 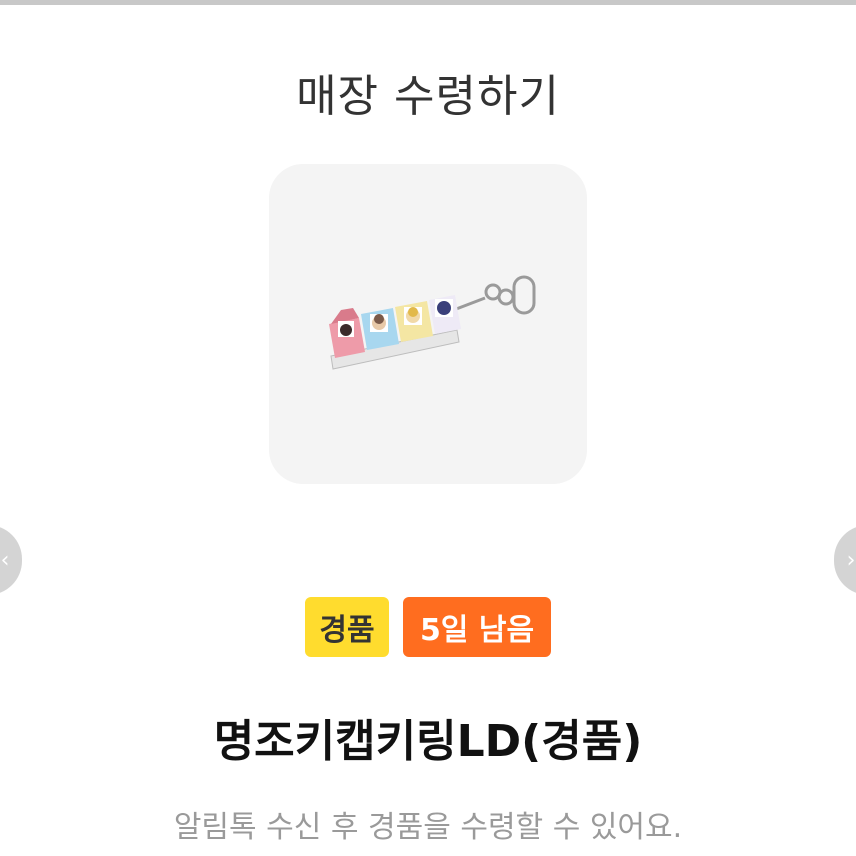 I want to click on next-button: ›, so click(x=845, y=560).